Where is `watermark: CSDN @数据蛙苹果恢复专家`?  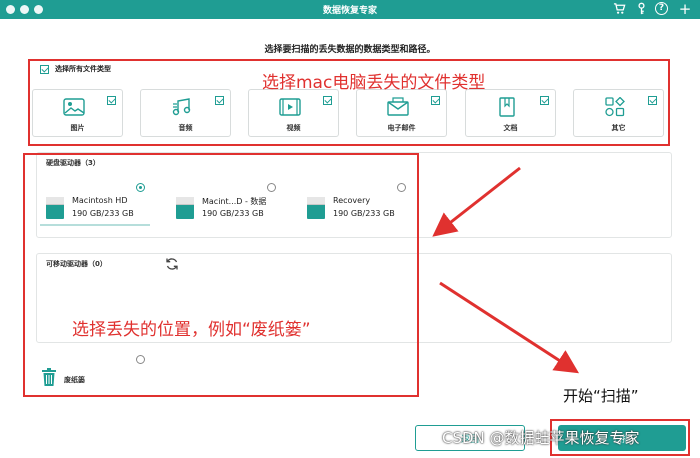 watermark: CSDN @数据蛙苹果恢复专家 is located at coordinates (541, 438).